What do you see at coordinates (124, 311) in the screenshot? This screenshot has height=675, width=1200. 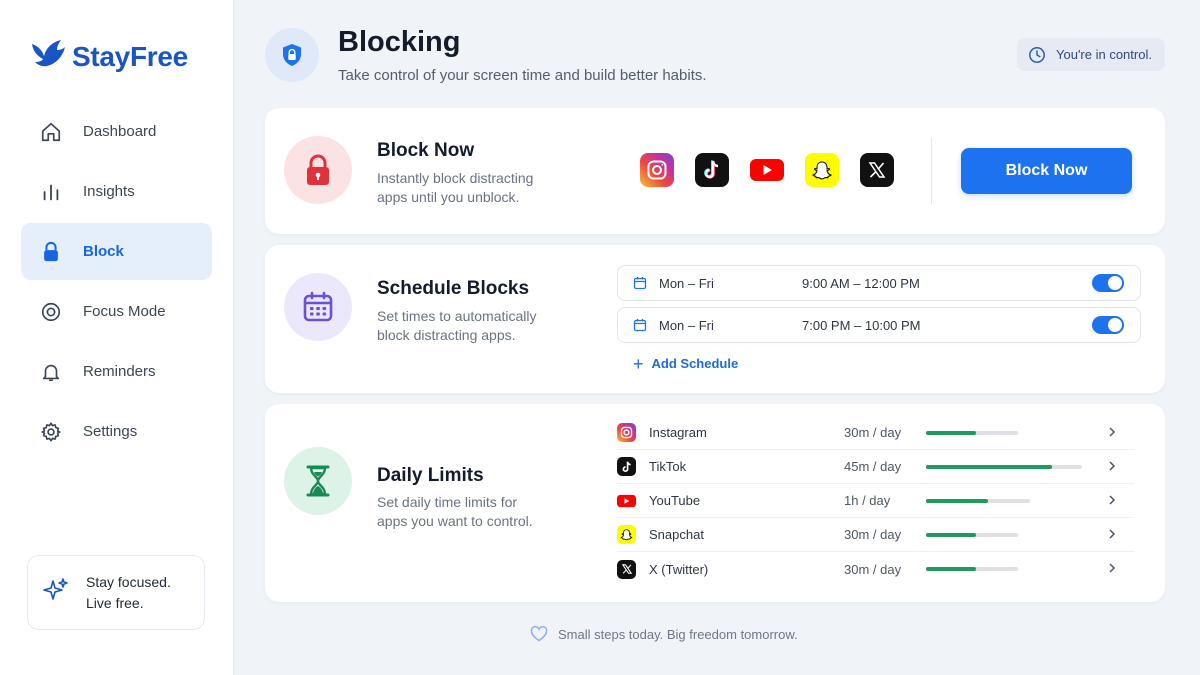 I see `sidebar-item-label: Focus Mode` at bounding box center [124, 311].